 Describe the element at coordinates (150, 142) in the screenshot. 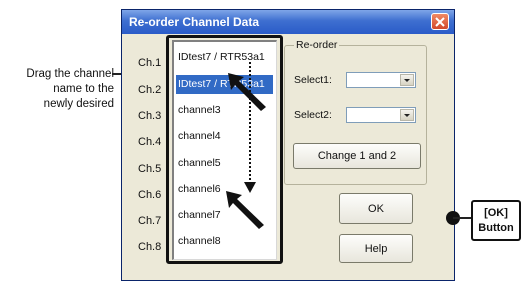

I see `channel-label-4: Ch.4` at that location.